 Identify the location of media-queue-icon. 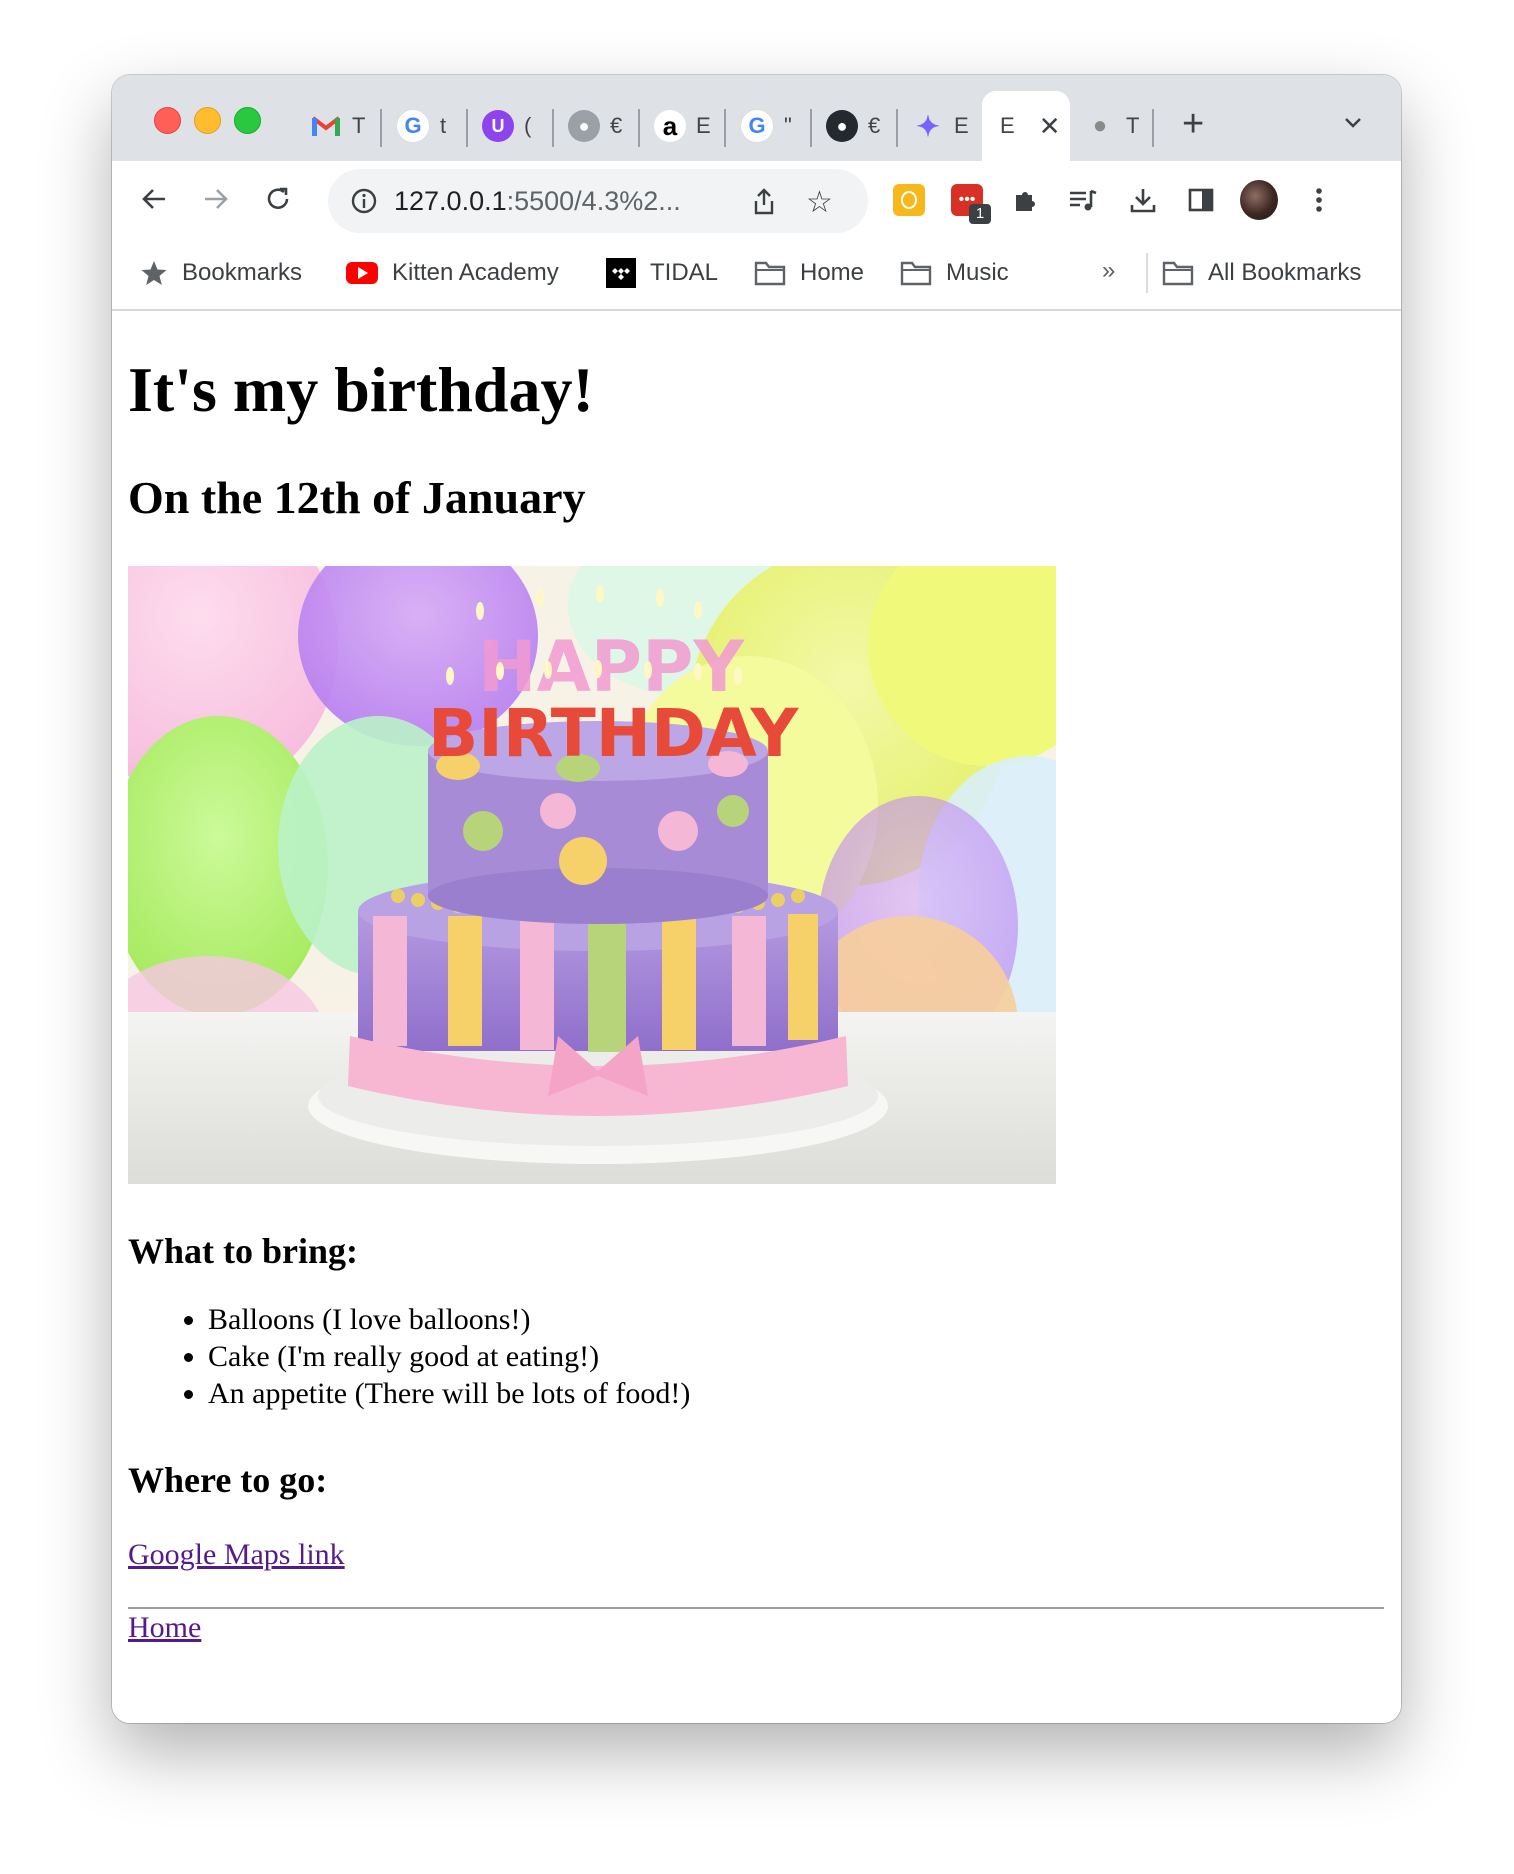
(1083, 200).